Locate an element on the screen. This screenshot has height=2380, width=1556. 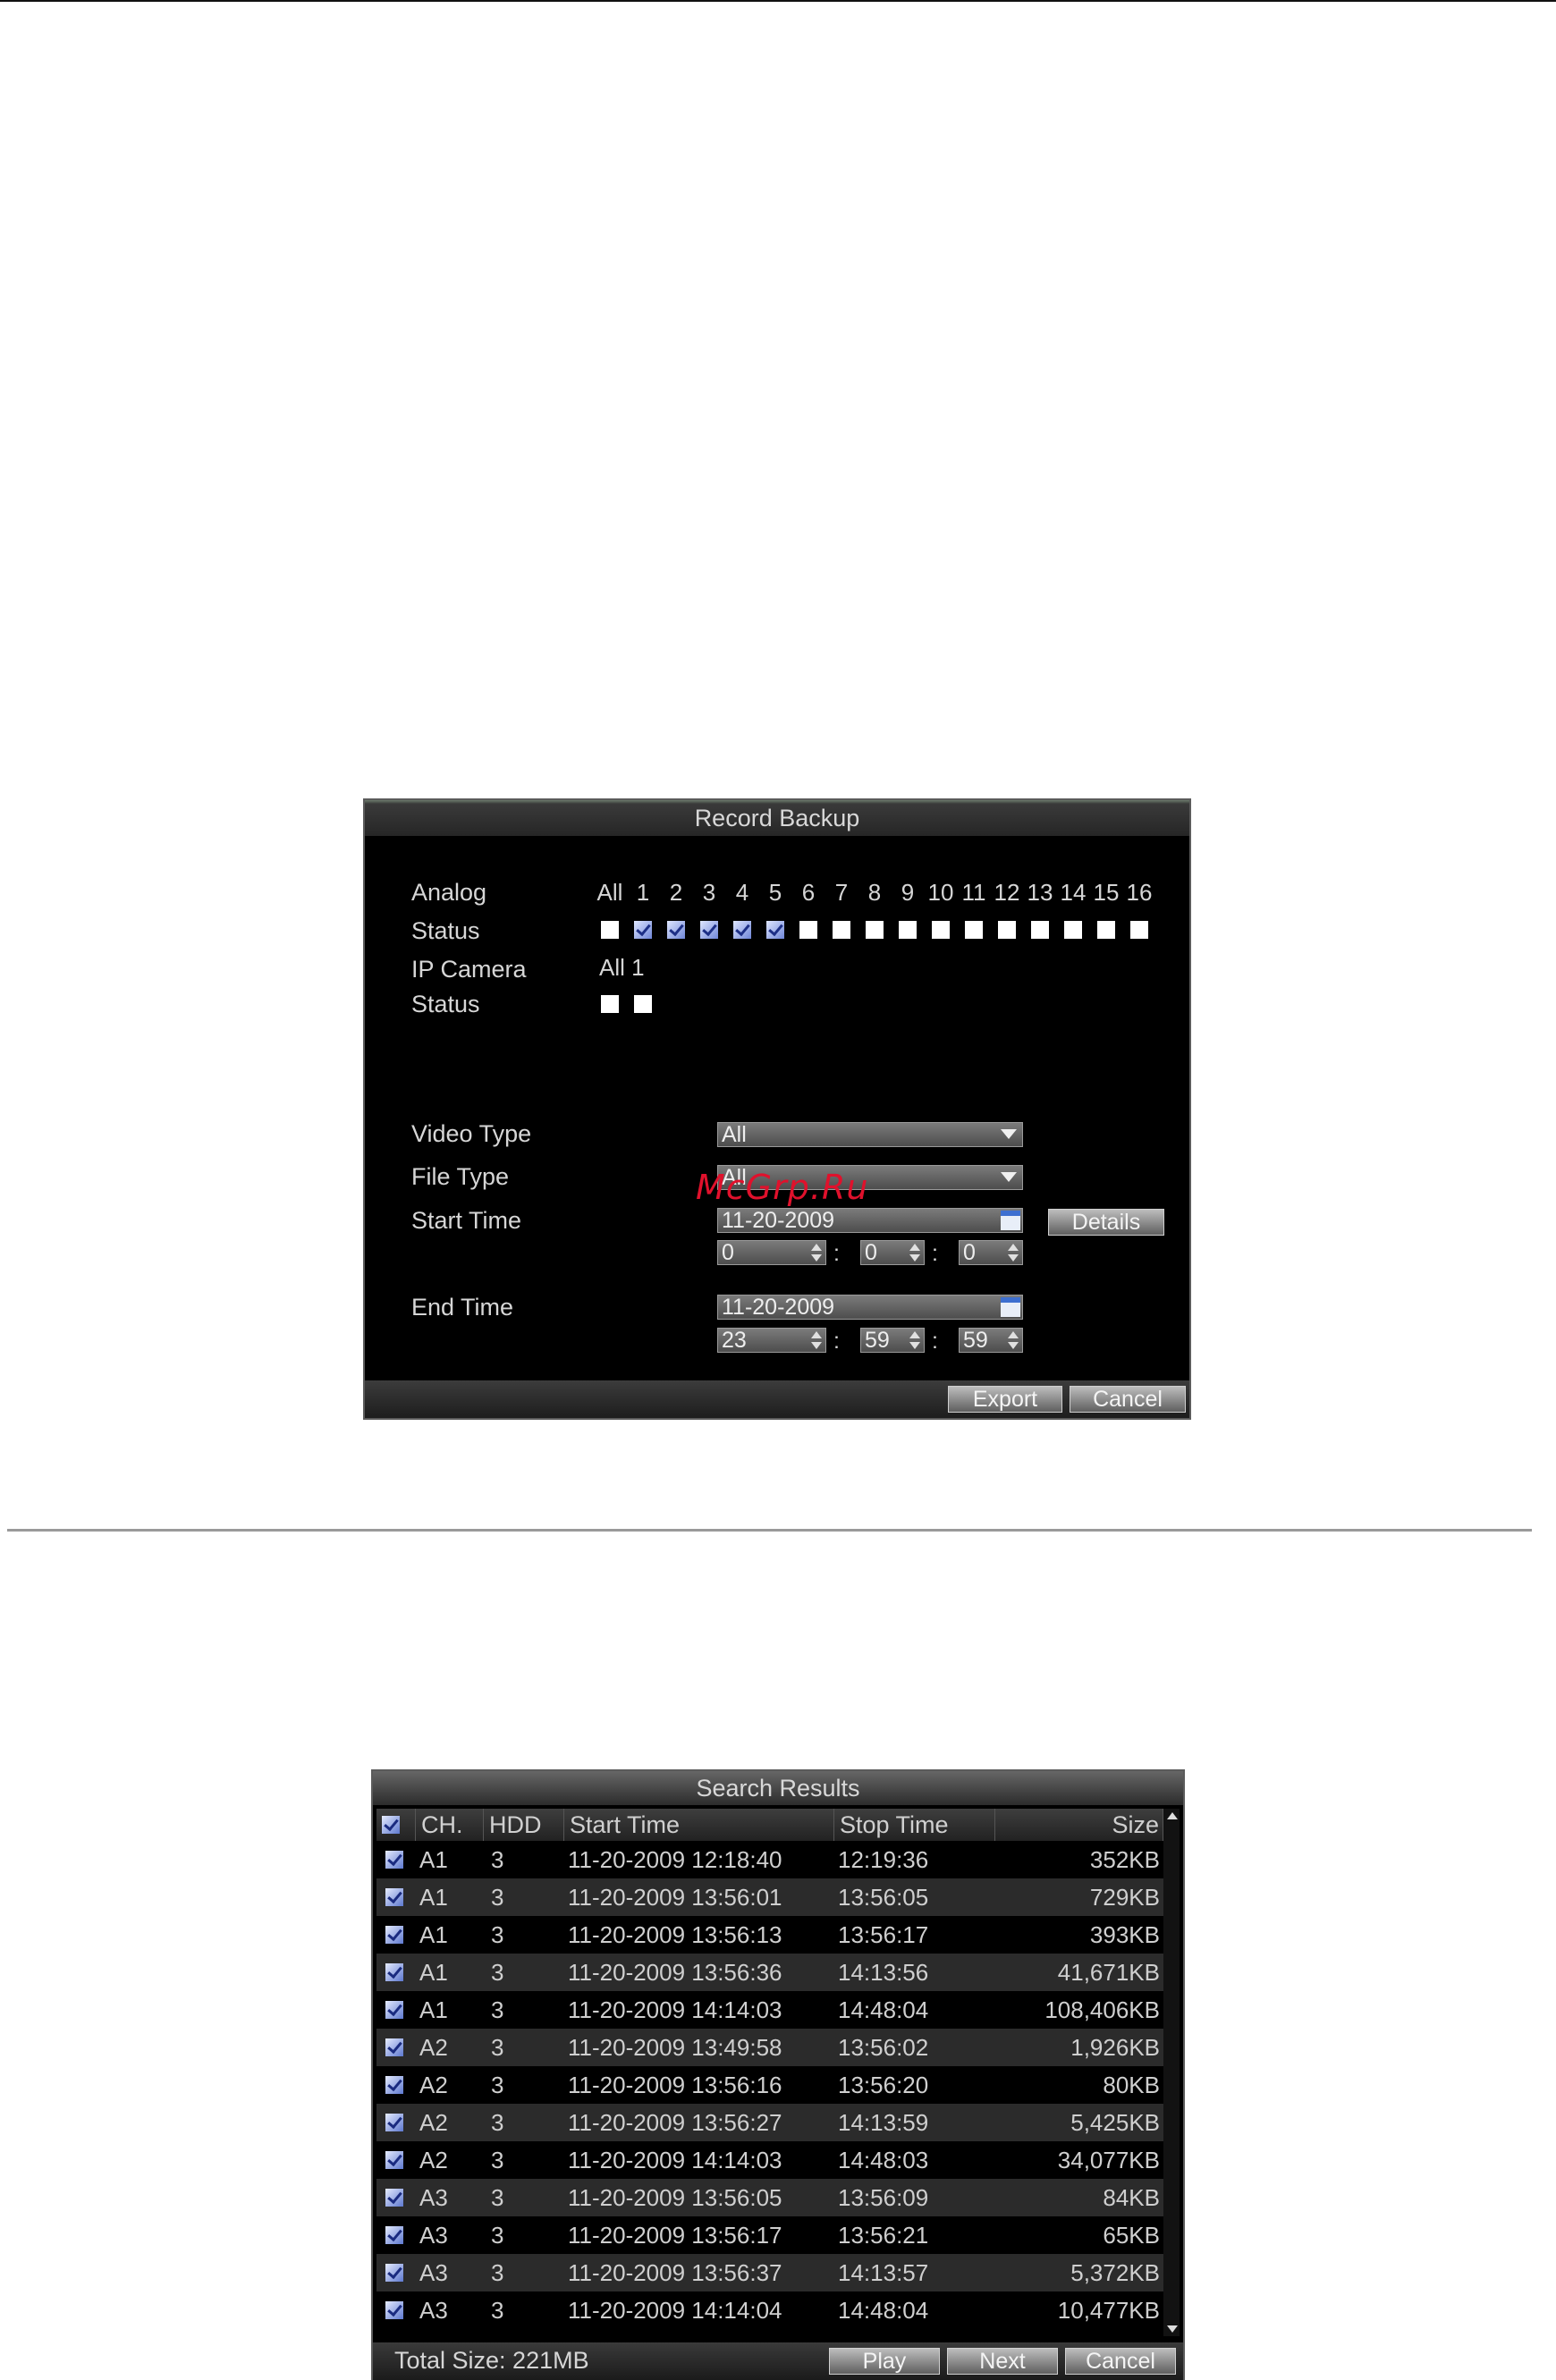
next-button: Next is located at coordinates (1002, 2361).